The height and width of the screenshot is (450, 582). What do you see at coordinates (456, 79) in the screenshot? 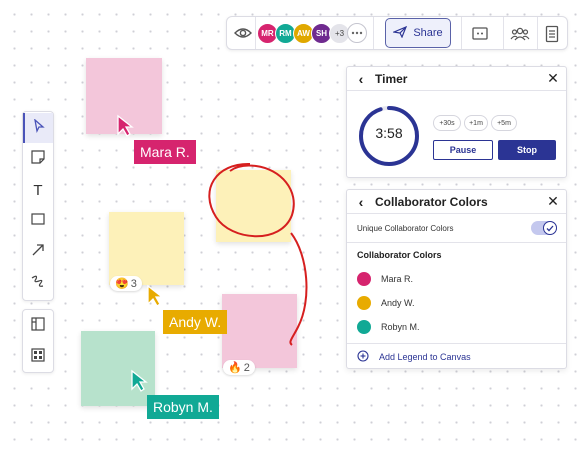
I see `timer-header: ‹ Timer ✕` at bounding box center [456, 79].